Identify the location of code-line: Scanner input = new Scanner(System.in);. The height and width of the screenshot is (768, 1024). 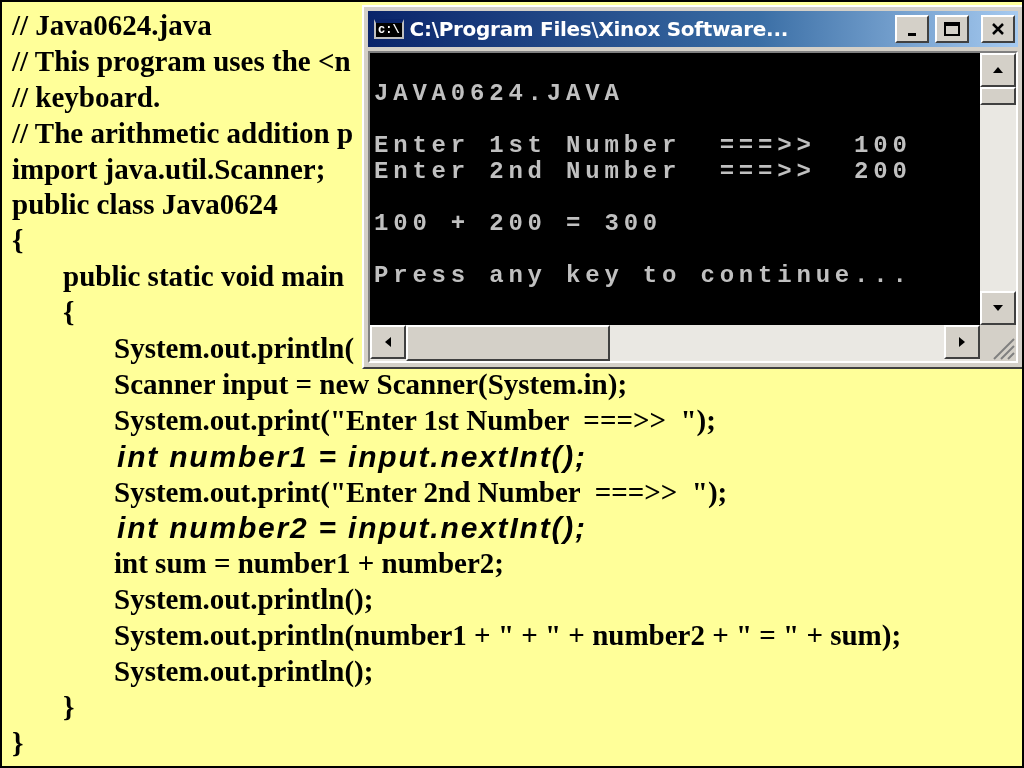
(371, 384).